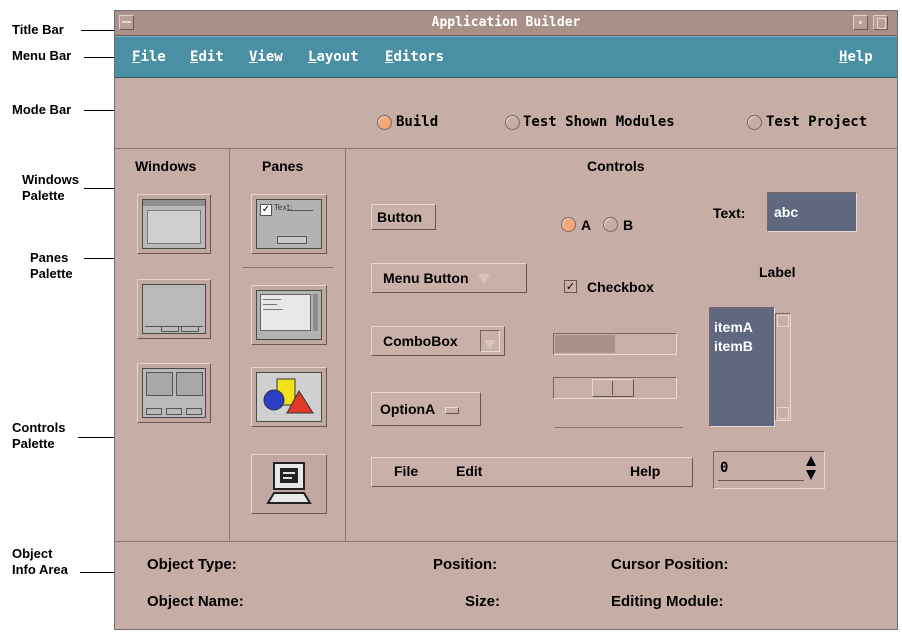 The height and width of the screenshot is (633, 902). I want to click on list-control: itemA itemB, so click(742, 367).